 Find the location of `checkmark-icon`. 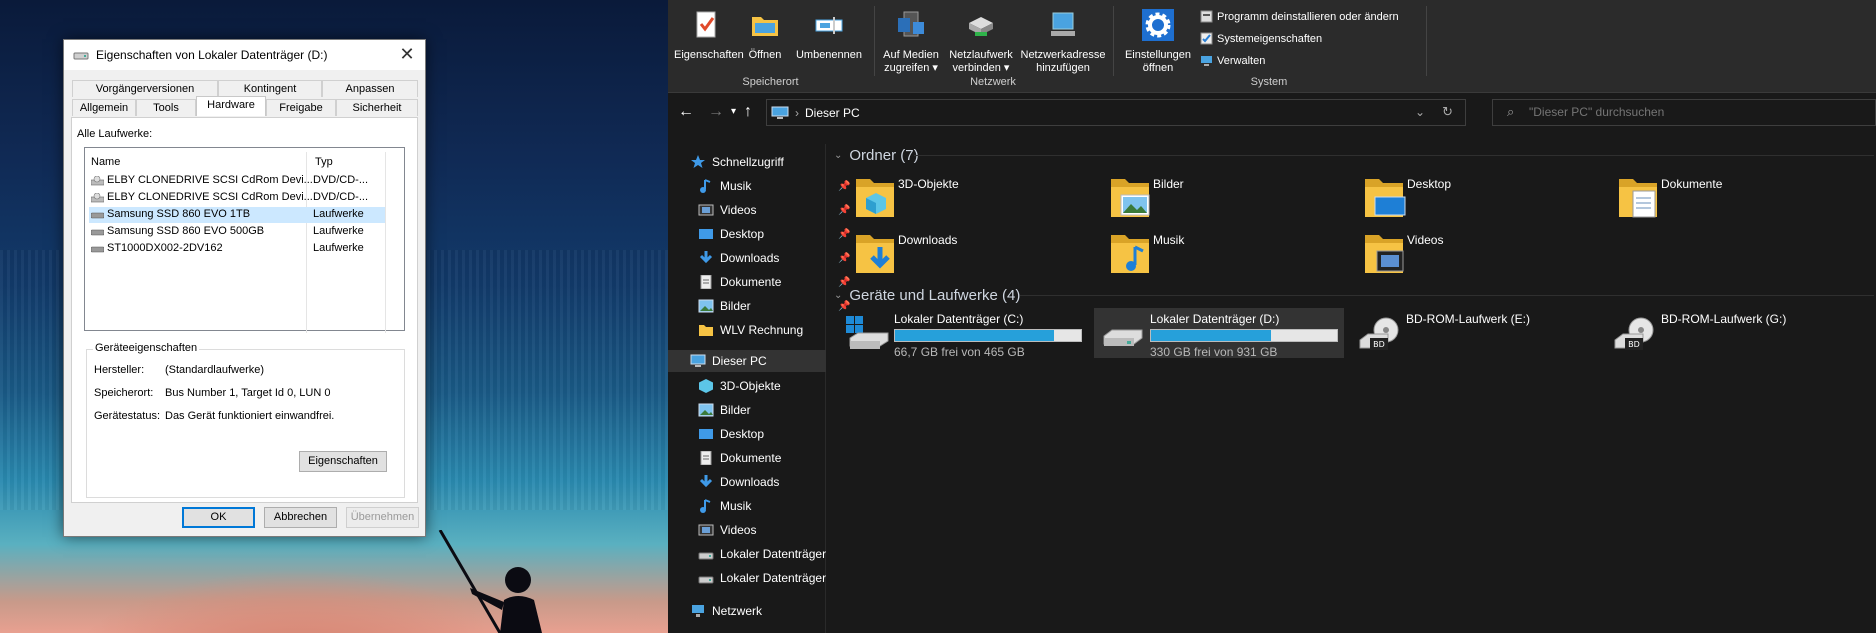

checkmark-icon is located at coordinates (1206, 38).